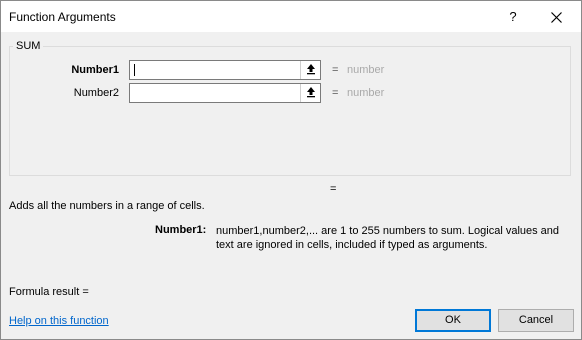  Describe the element at coordinates (225, 70) in the screenshot. I see `number1-input` at that location.